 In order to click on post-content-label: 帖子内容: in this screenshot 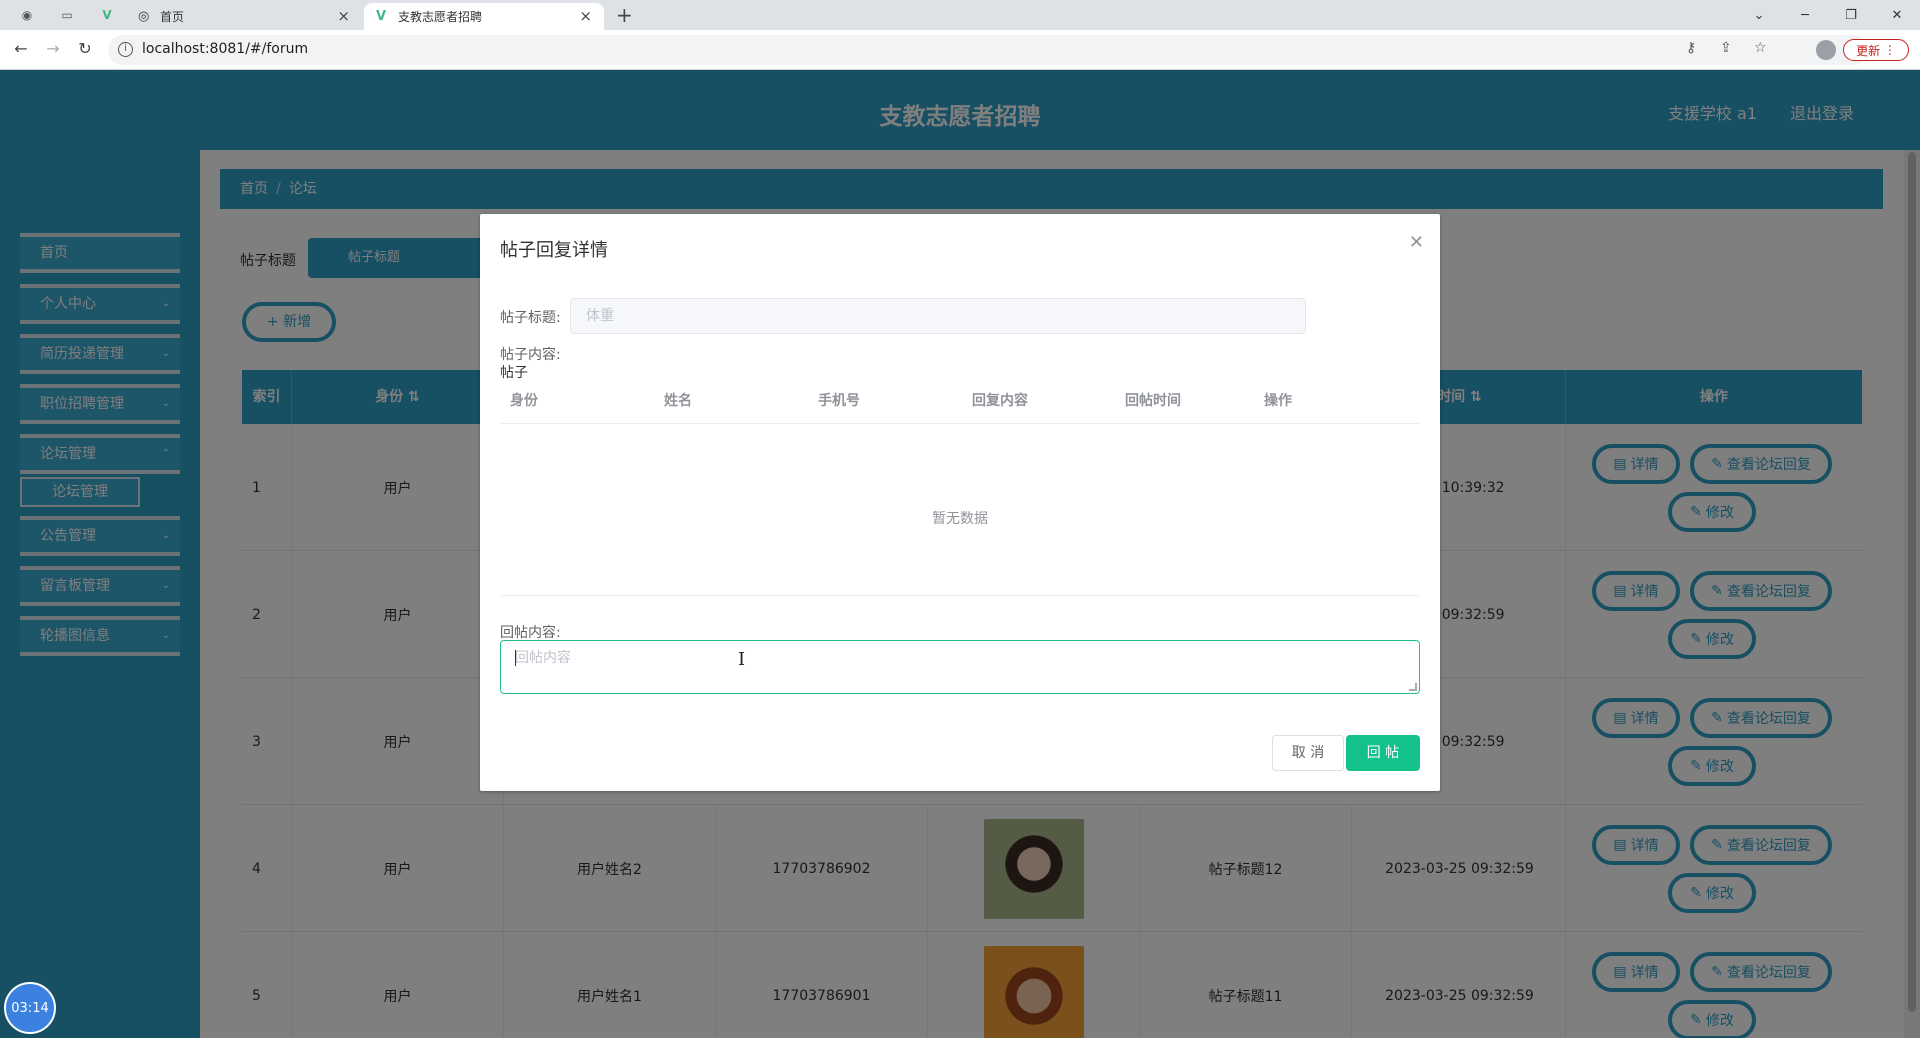, I will do `click(530, 355)`.